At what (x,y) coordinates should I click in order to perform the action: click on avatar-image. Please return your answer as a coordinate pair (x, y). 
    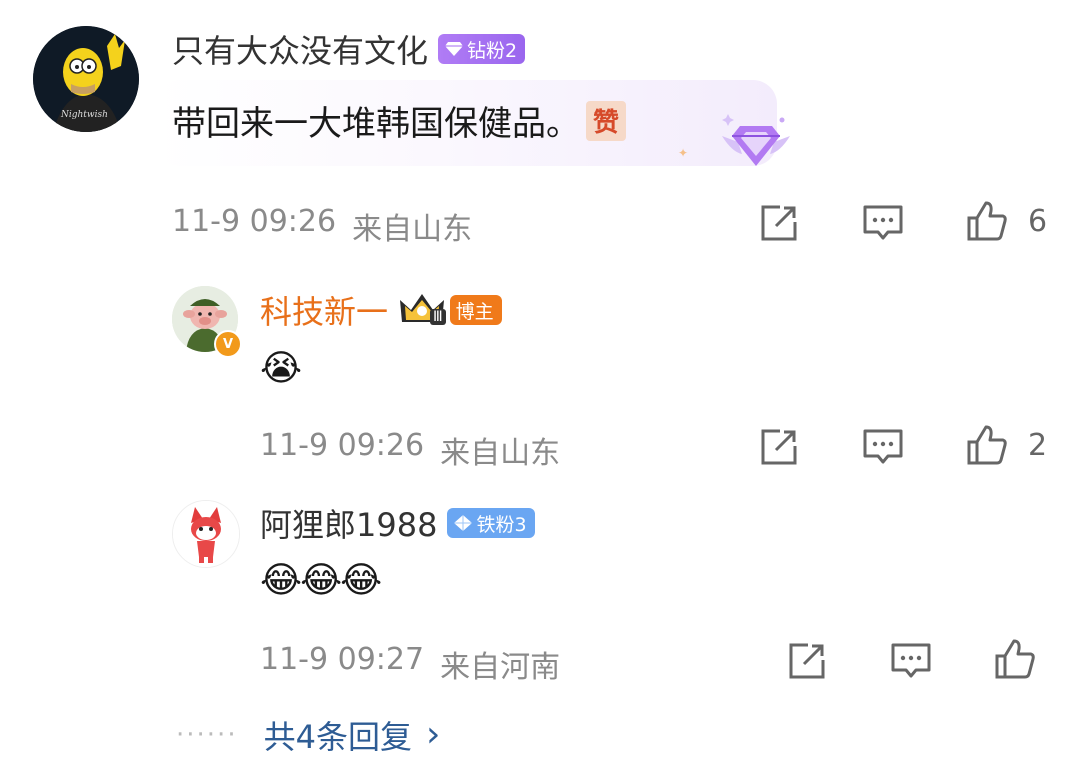
    Looking at the image, I should click on (206, 534).